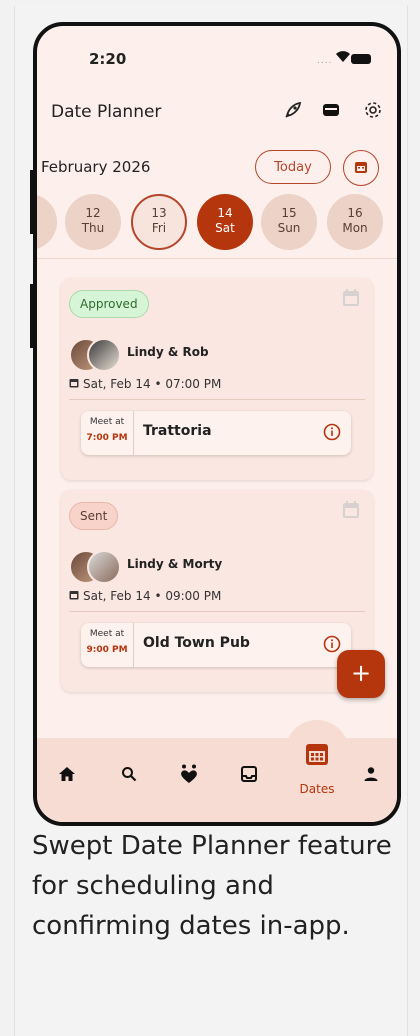  I want to click on day-weekday: Fri, so click(159, 228).